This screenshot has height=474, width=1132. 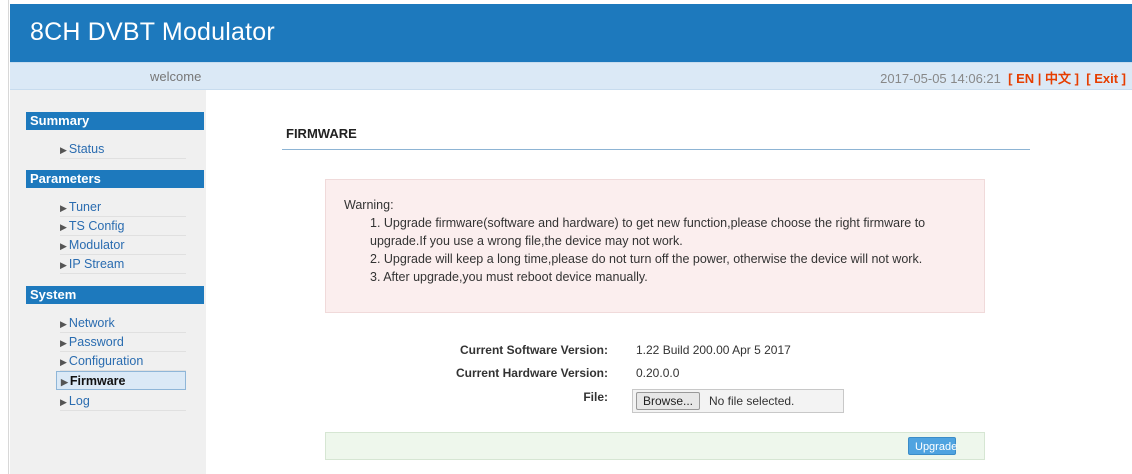 What do you see at coordinates (571, 33) in the screenshot?
I see `app-header: 8CH DVBT Modulator` at bounding box center [571, 33].